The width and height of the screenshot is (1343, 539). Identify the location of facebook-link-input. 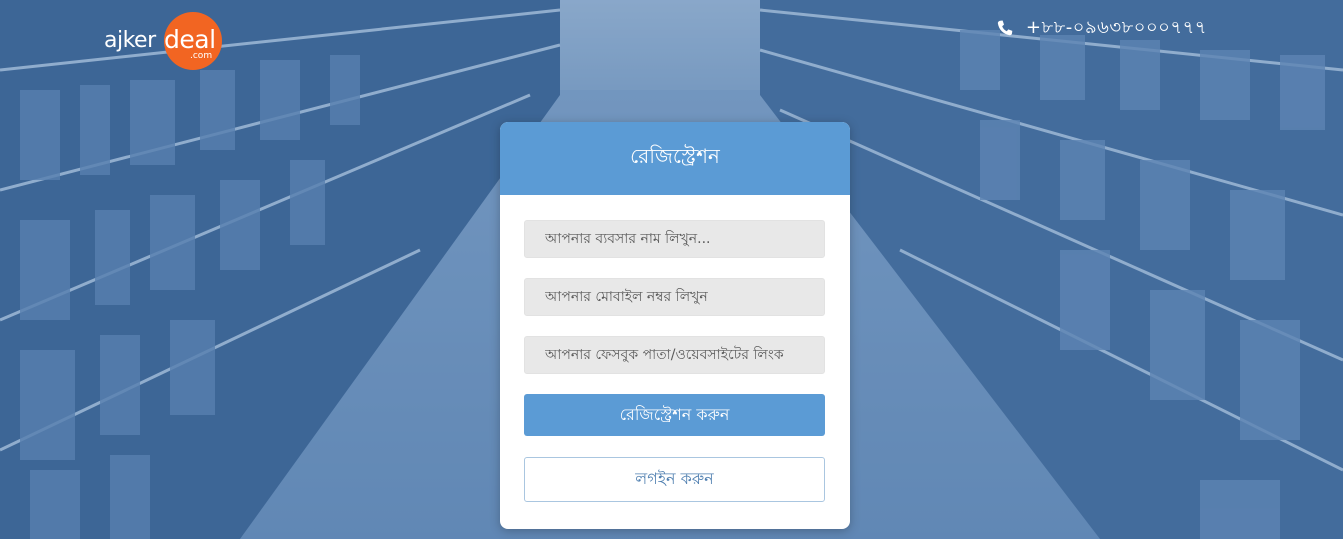
(674, 355).